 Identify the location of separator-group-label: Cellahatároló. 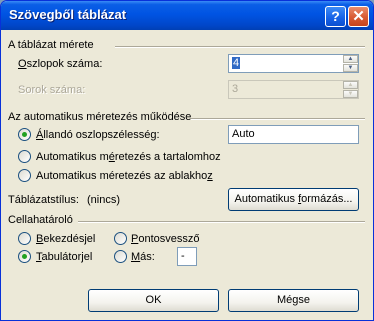
(40, 220).